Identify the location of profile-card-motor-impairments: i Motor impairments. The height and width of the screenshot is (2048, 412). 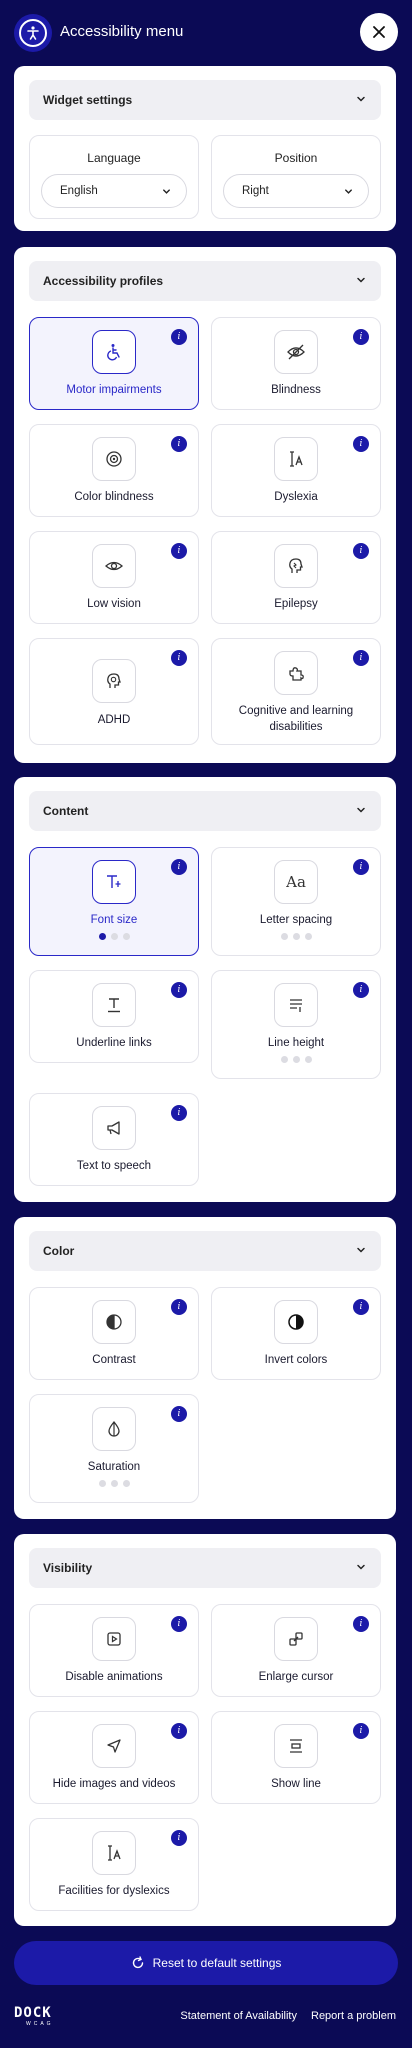
(114, 363).